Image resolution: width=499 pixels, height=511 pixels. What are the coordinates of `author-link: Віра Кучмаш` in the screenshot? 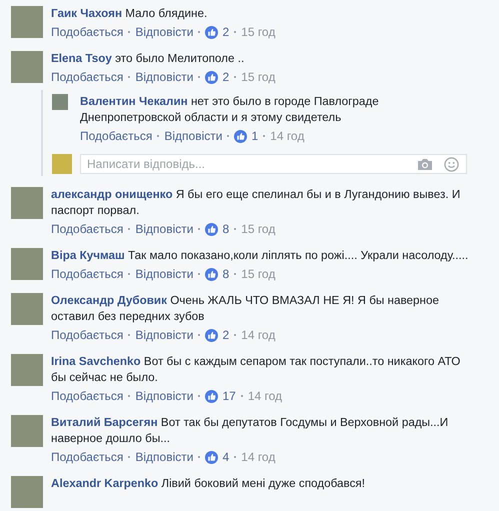 It's located at (88, 255).